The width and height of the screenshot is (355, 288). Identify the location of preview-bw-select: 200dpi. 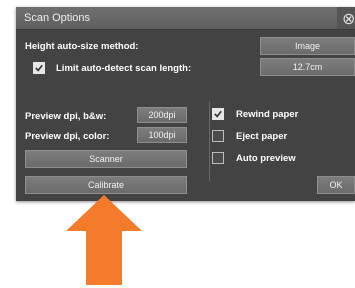
(162, 115).